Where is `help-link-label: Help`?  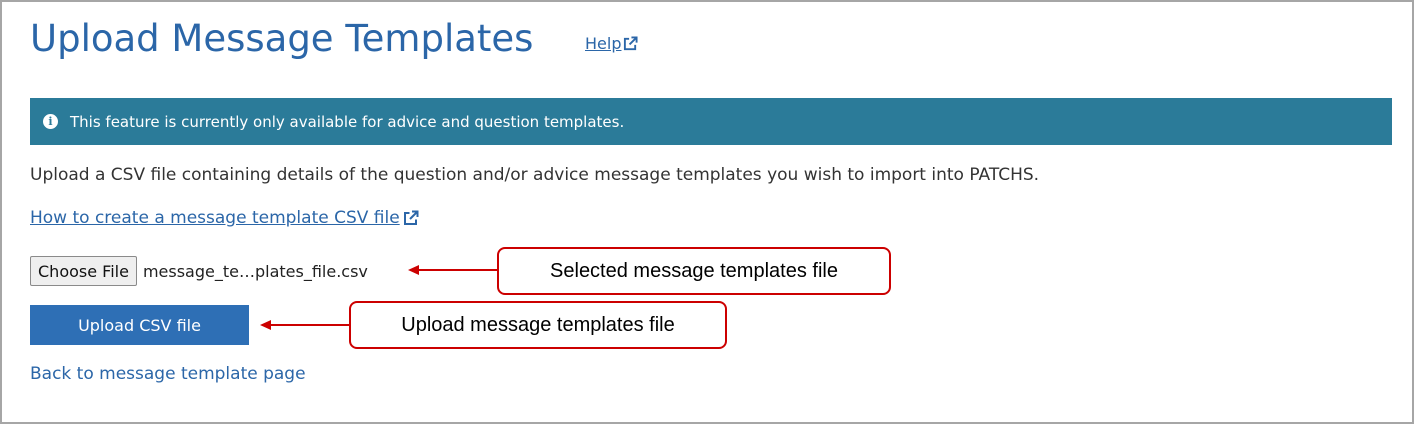
help-link-label: Help is located at coordinates (603, 43).